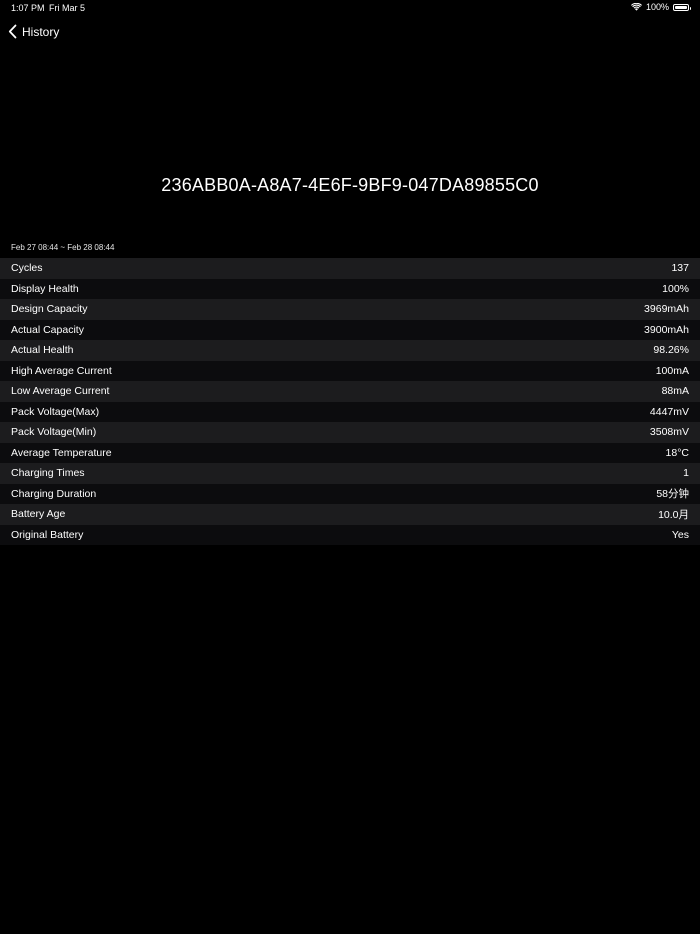 This screenshot has height=934, width=700. Describe the element at coordinates (60, 391) in the screenshot. I see `stat-label: Low Average Current` at that location.